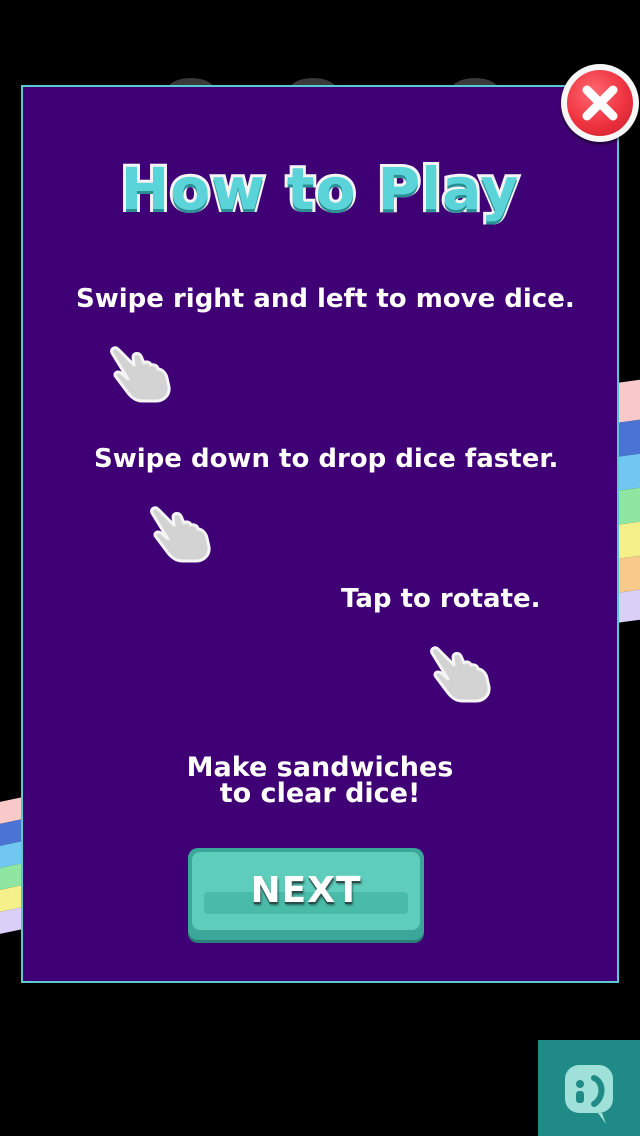 Image resolution: width=640 pixels, height=1136 pixels. I want to click on chat-badge-button, so click(589, 1088).